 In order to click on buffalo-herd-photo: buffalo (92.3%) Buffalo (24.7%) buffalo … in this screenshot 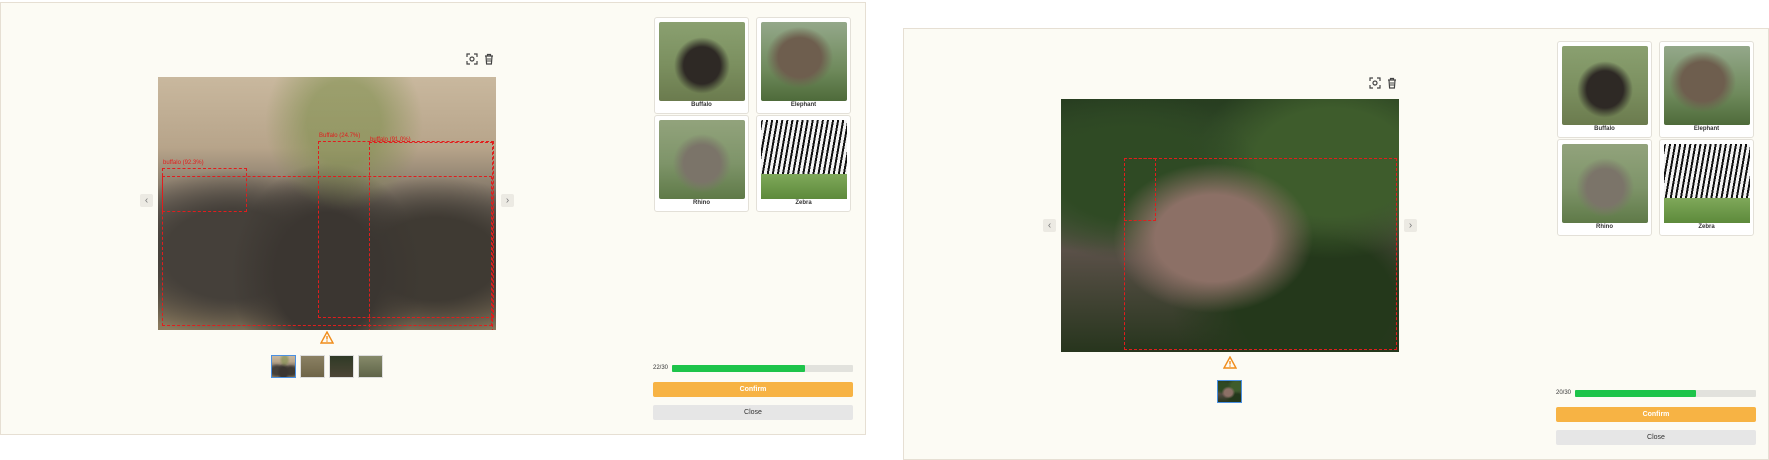, I will do `click(327, 203)`.